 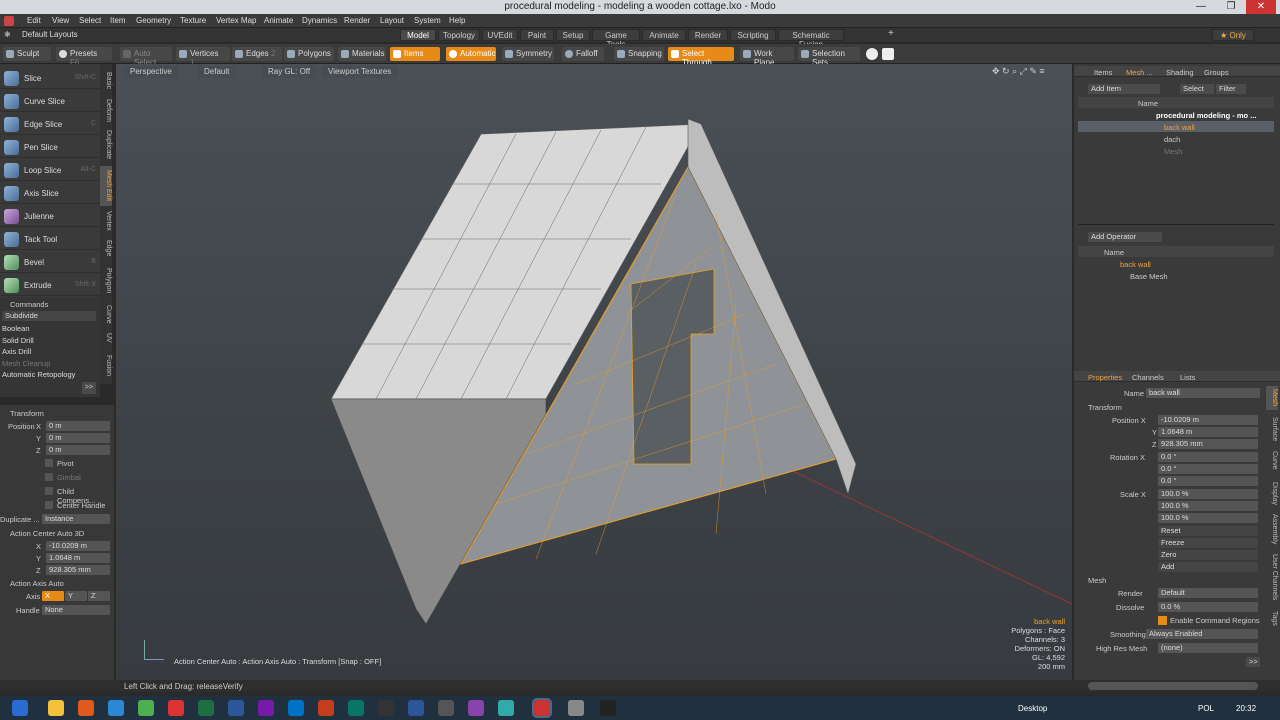 I want to click on tab-model: Model, so click(x=418, y=35).